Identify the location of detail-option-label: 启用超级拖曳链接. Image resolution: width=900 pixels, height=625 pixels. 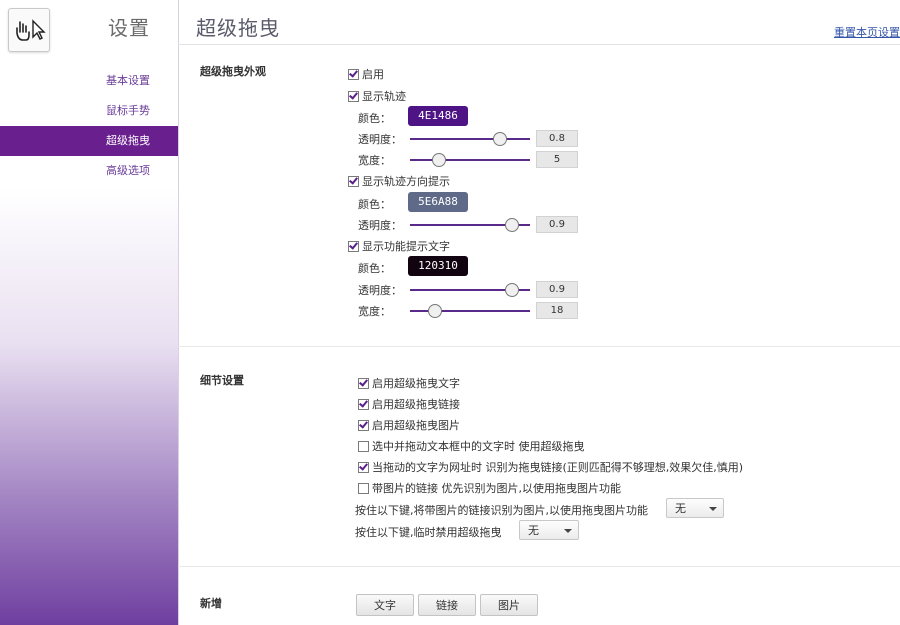
(416, 404).